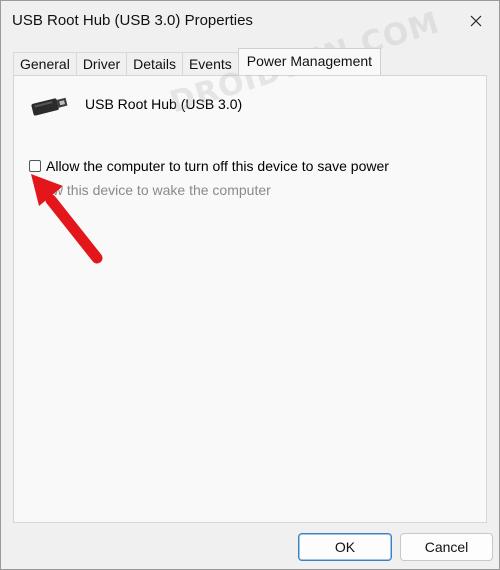 The height and width of the screenshot is (570, 500). Describe the element at coordinates (101, 63) in the screenshot. I see `tab-driver: Driver` at that location.